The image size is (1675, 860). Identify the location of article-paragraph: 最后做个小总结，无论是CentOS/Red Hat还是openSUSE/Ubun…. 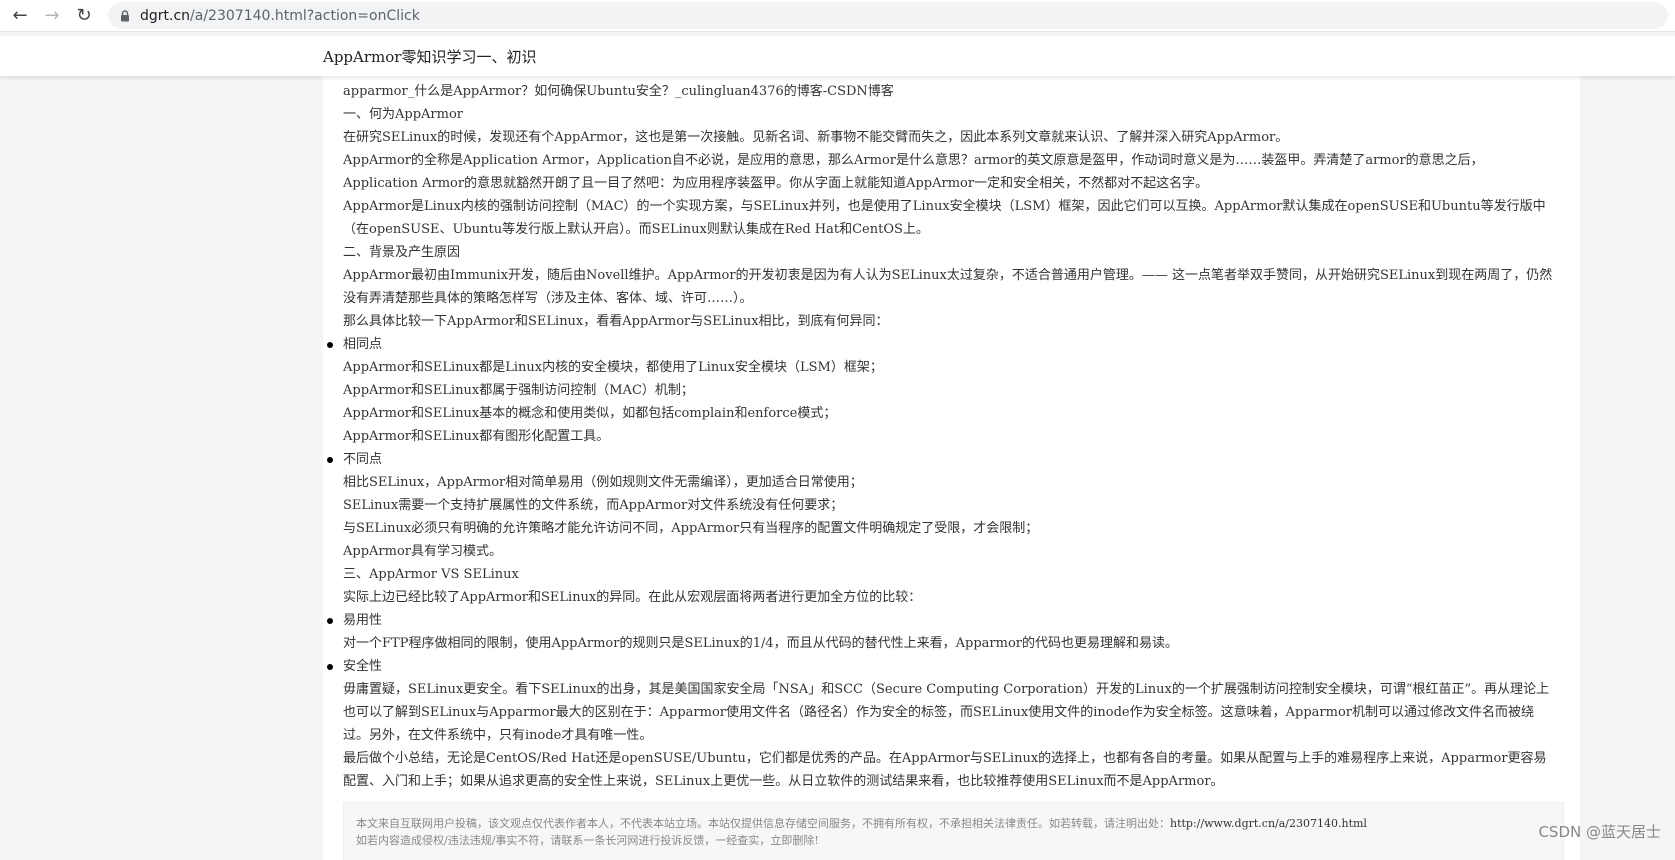
(945, 770).